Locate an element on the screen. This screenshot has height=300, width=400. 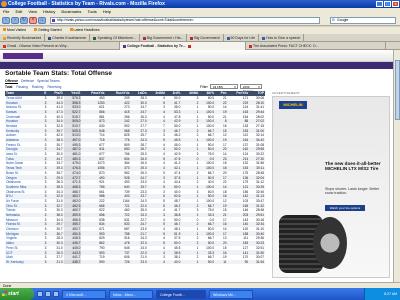
tab-big-government: Big Government is located at coordinates (205, 38).